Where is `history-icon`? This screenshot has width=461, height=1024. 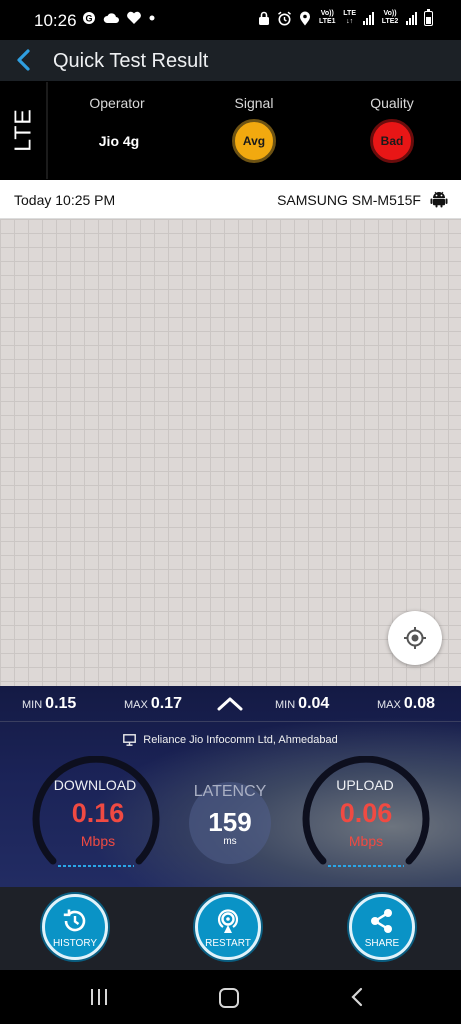
history-icon is located at coordinates (74, 920).